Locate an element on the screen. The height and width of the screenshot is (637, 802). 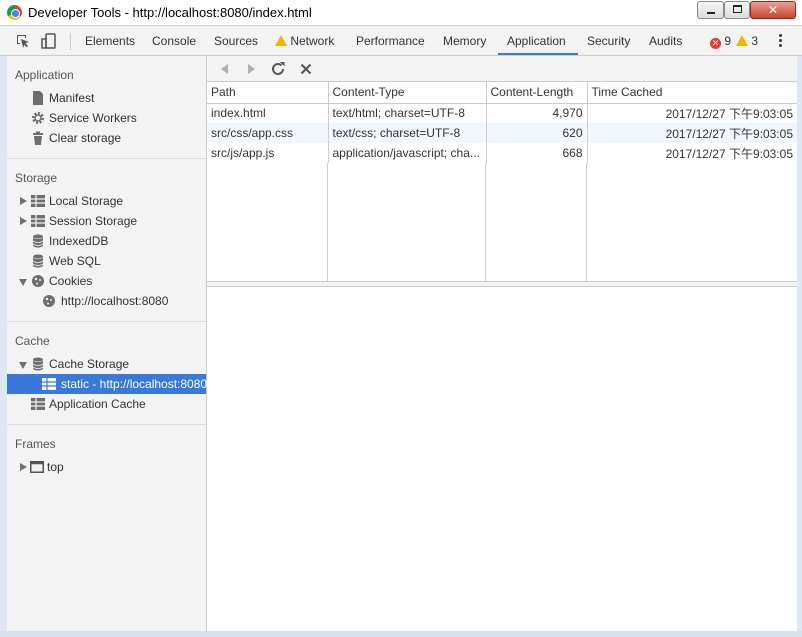
tab-performance: Performance is located at coordinates (390, 41).